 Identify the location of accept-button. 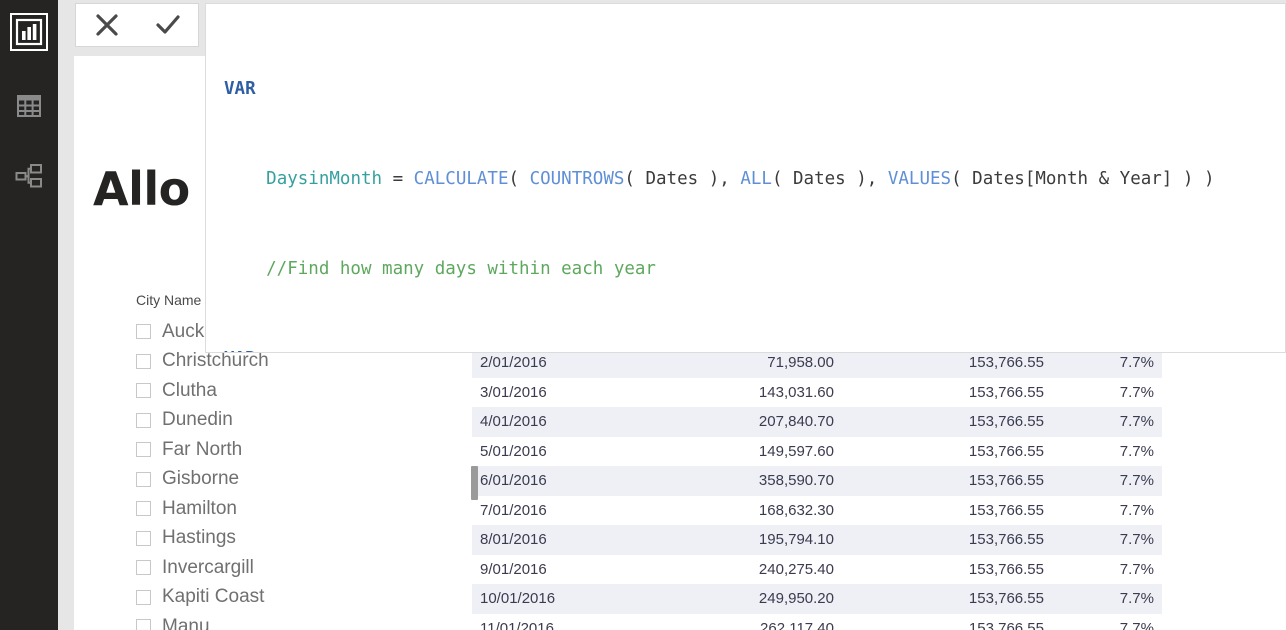
(168, 25).